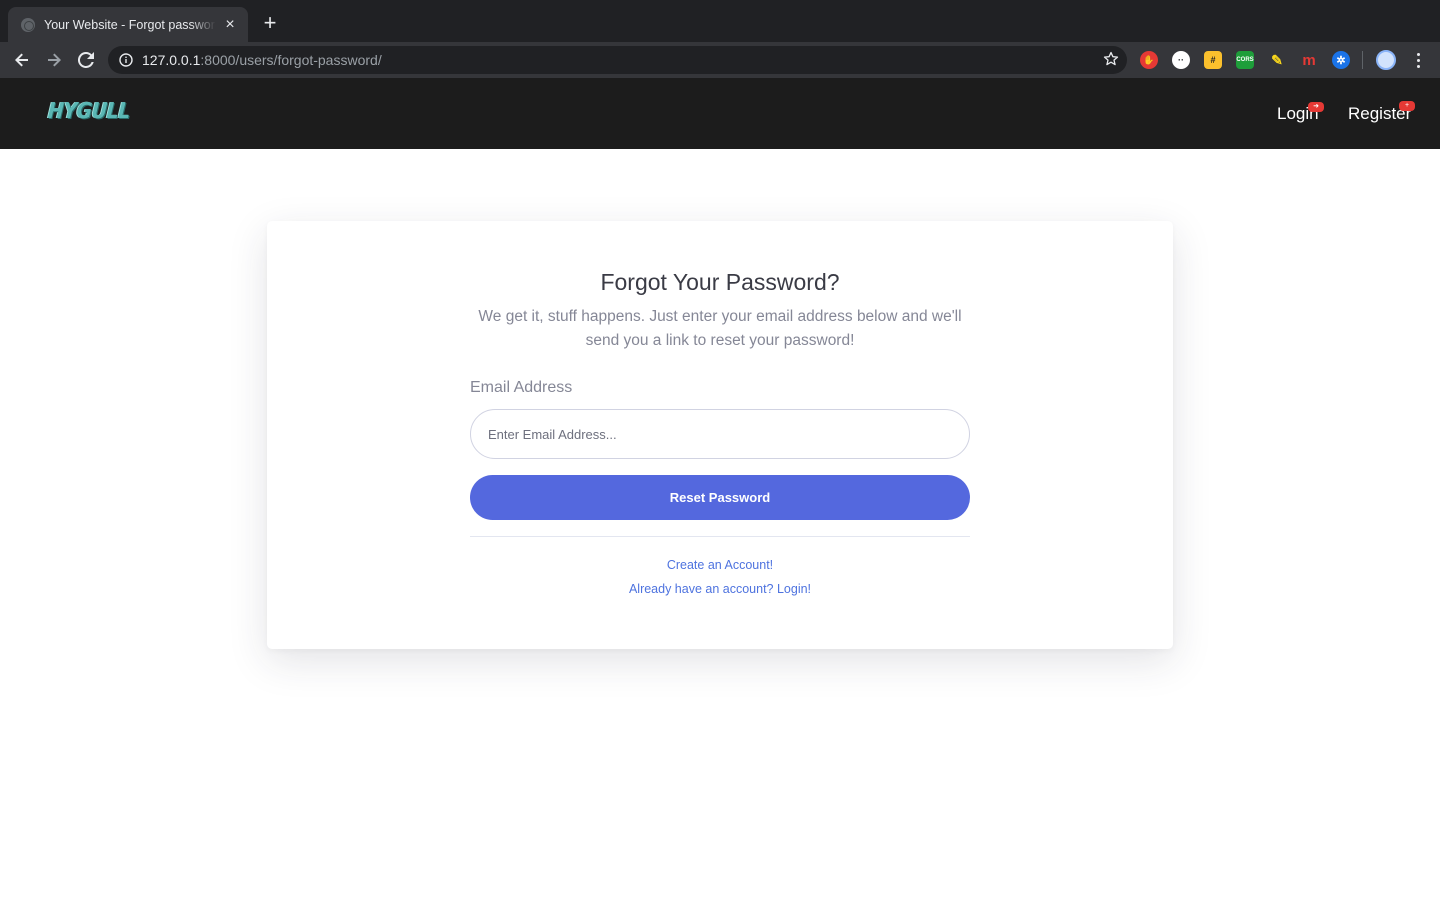  I want to click on divider, so click(720, 536).